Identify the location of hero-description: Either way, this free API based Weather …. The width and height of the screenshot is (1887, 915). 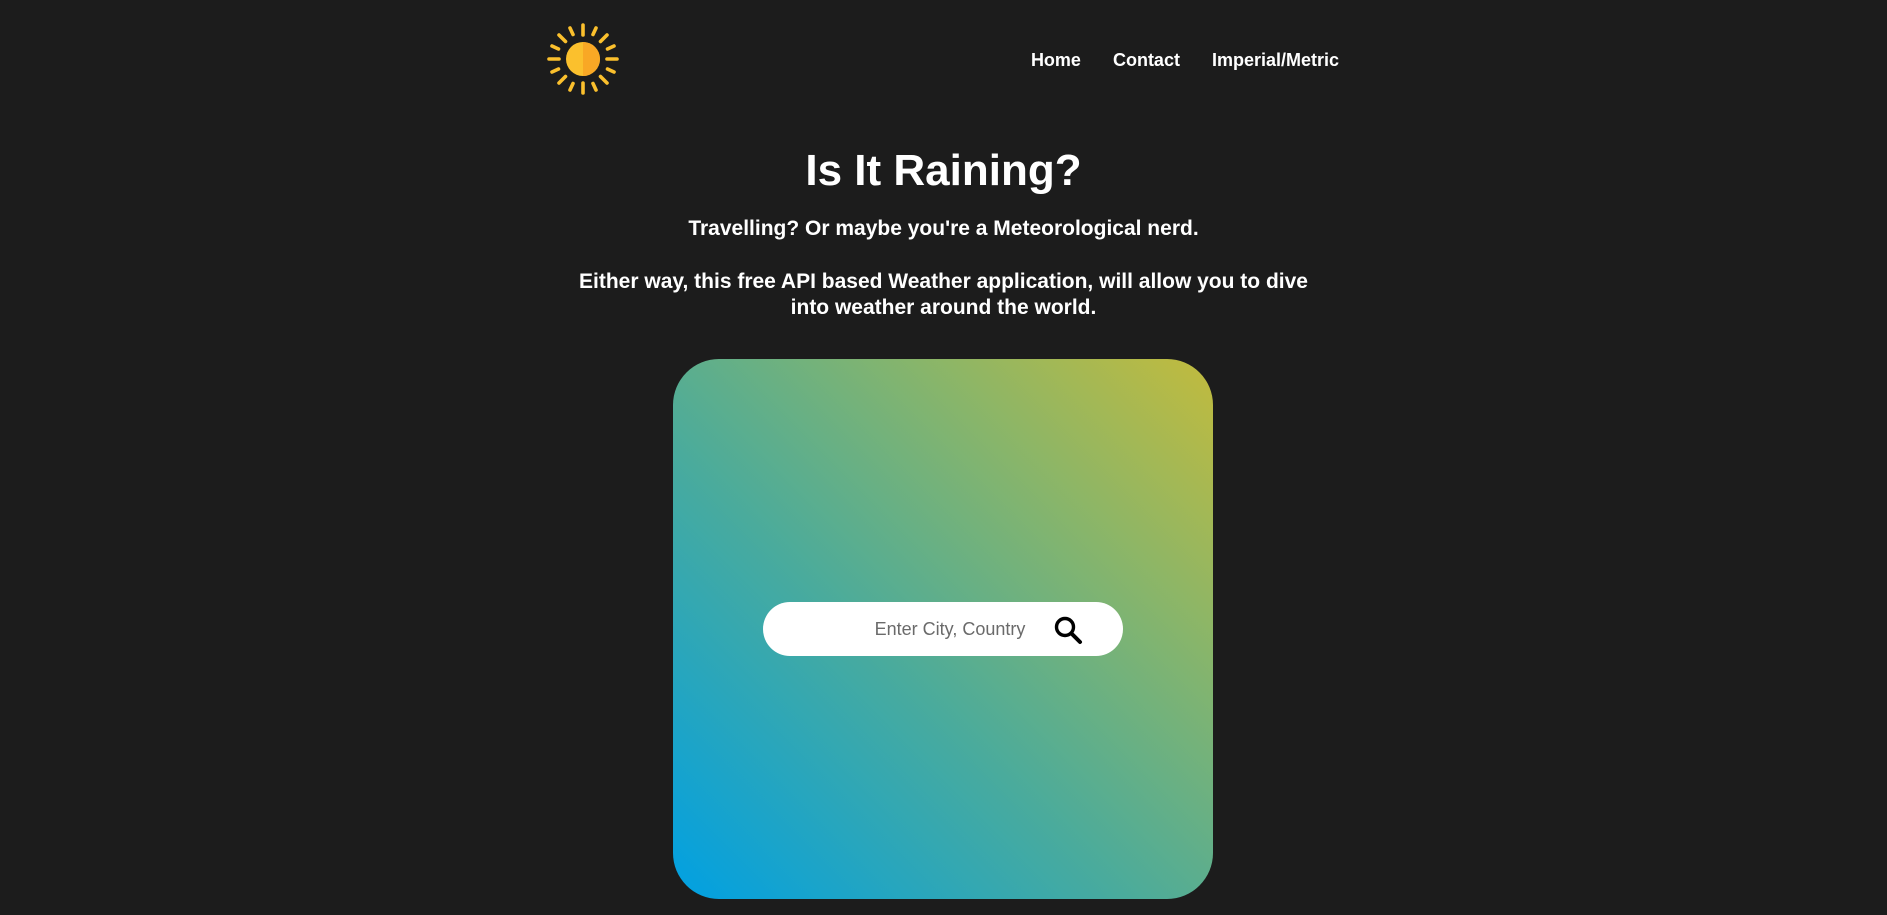
(943, 294).